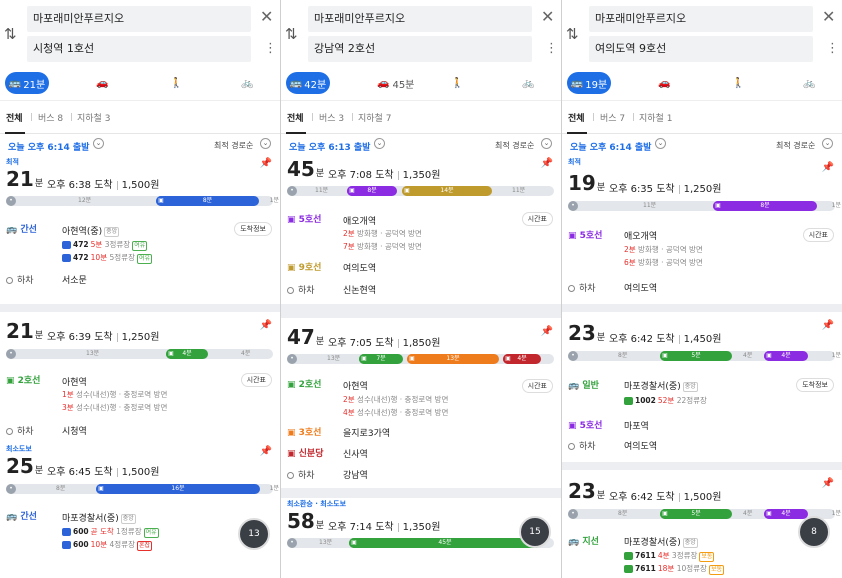 The image size is (842, 578). What do you see at coordinates (101, 489) in the screenshot?
I see `bus-icon: ▣` at bounding box center [101, 489].